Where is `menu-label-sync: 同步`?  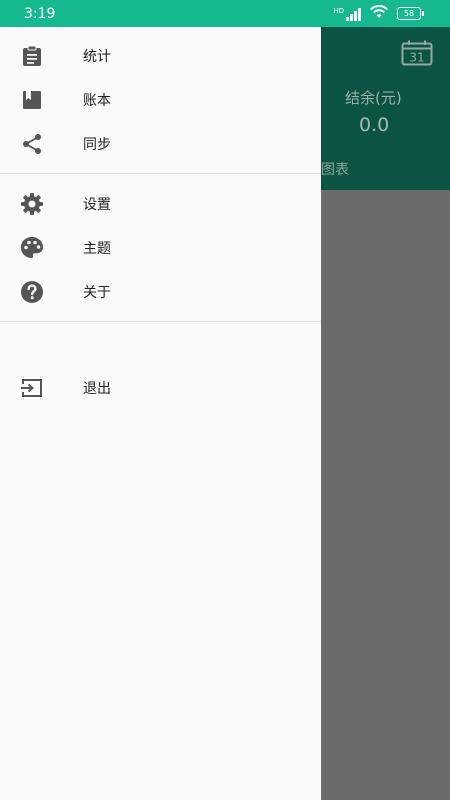
menu-label-sync: 同步 is located at coordinates (97, 145).